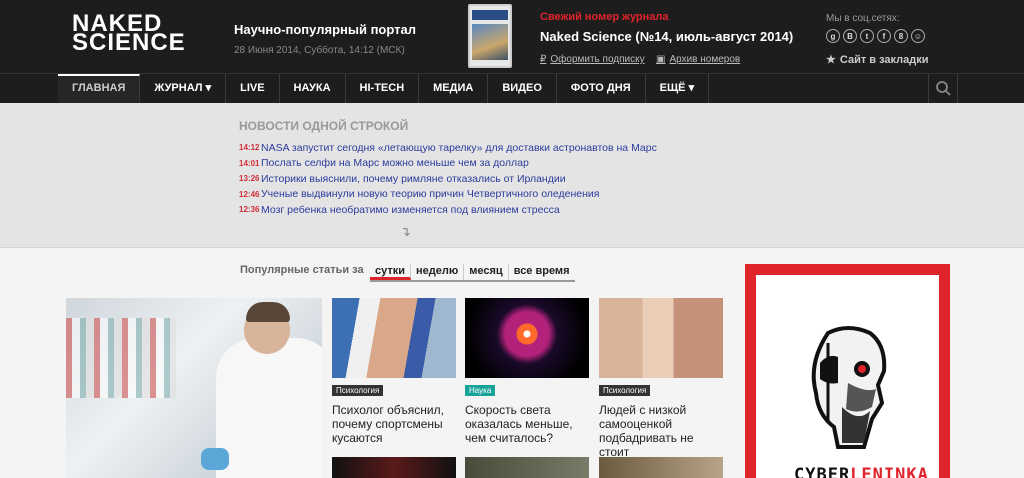 The width and height of the screenshot is (1024, 478). Describe the element at coordinates (313, 88) in the screenshot. I see `nav-item-science: НАУКА` at that location.